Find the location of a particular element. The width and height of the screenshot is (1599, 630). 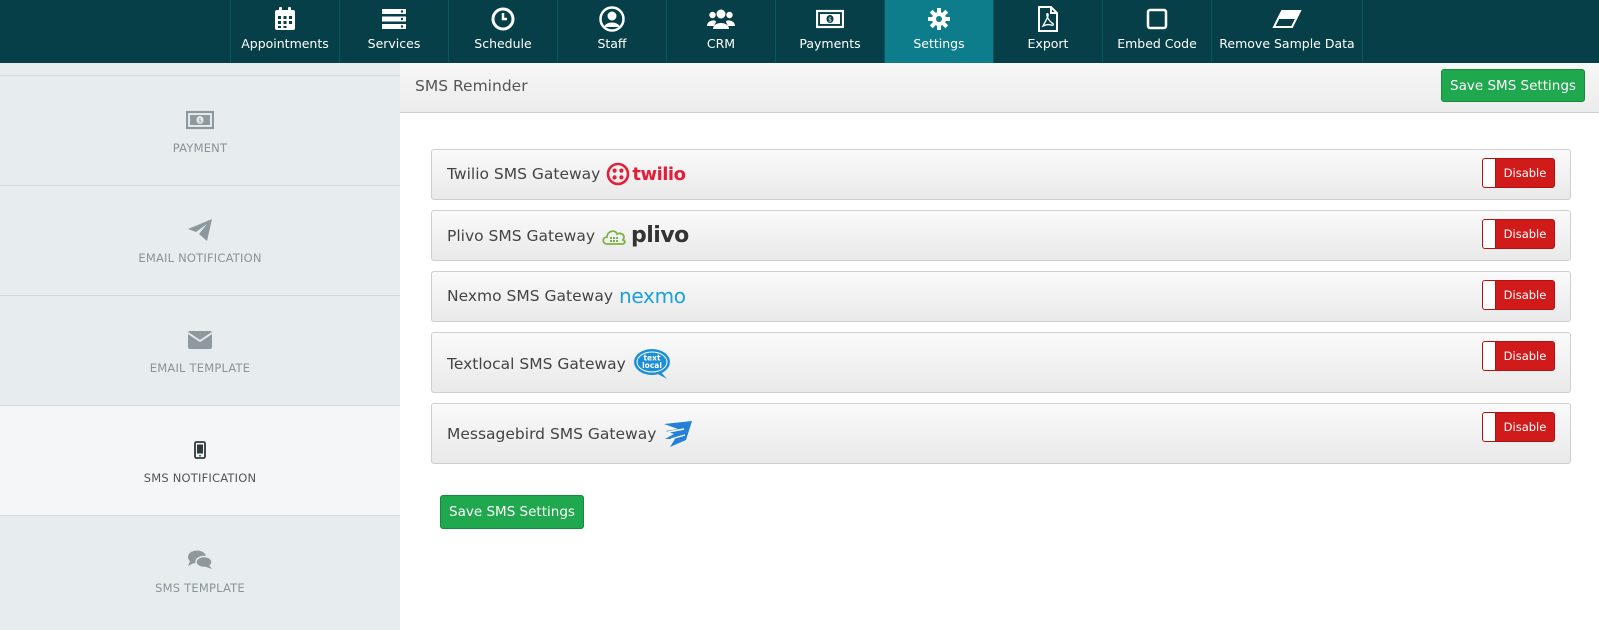

sidebar-item-label: PAYMENT is located at coordinates (200, 147).